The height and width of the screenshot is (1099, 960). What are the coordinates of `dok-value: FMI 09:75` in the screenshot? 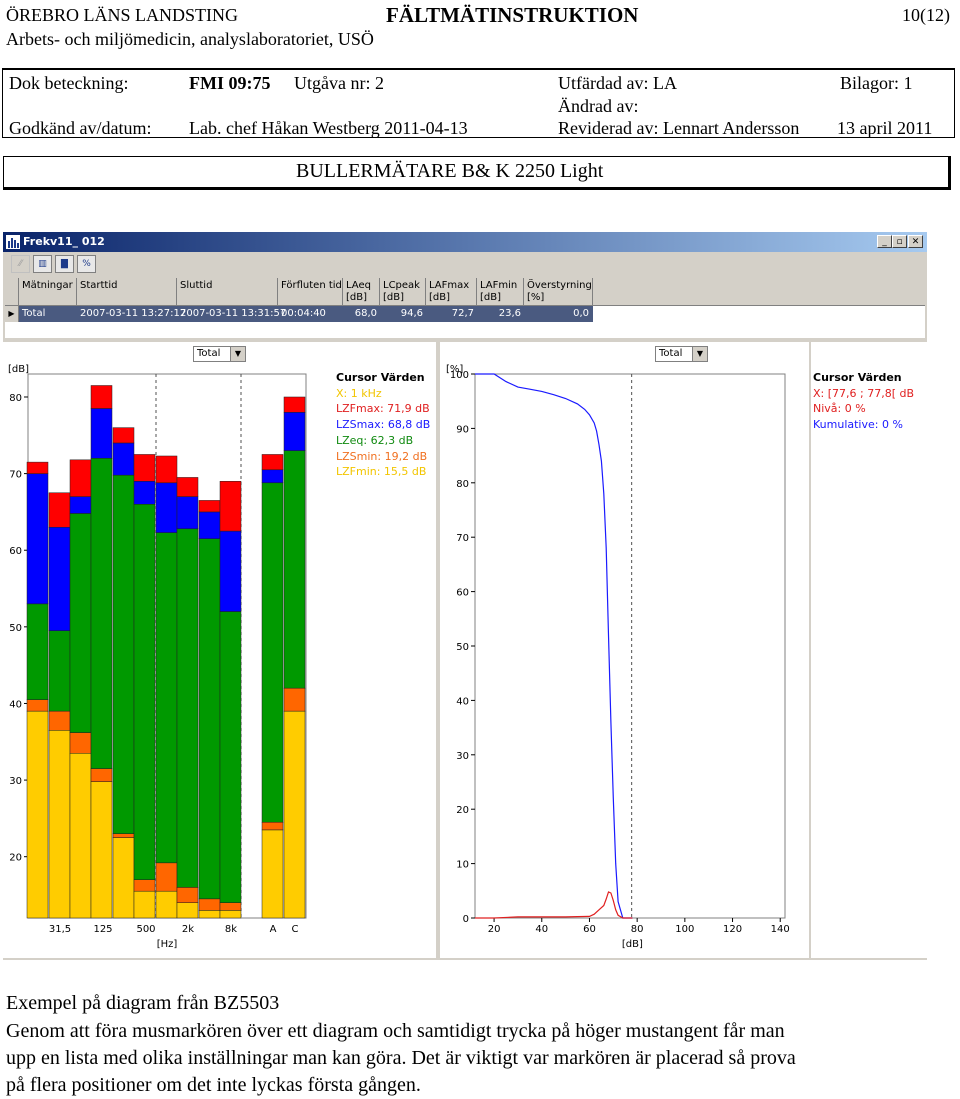 It's located at (230, 83).